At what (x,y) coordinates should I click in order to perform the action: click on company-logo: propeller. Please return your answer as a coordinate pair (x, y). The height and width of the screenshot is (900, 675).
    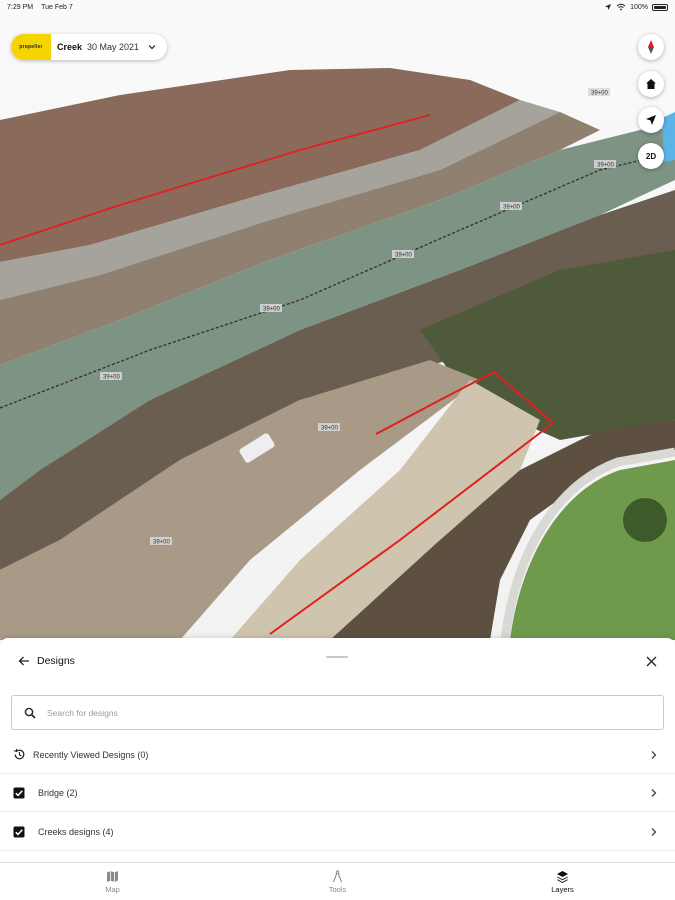
    Looking at the image, I should click on (31, 47).